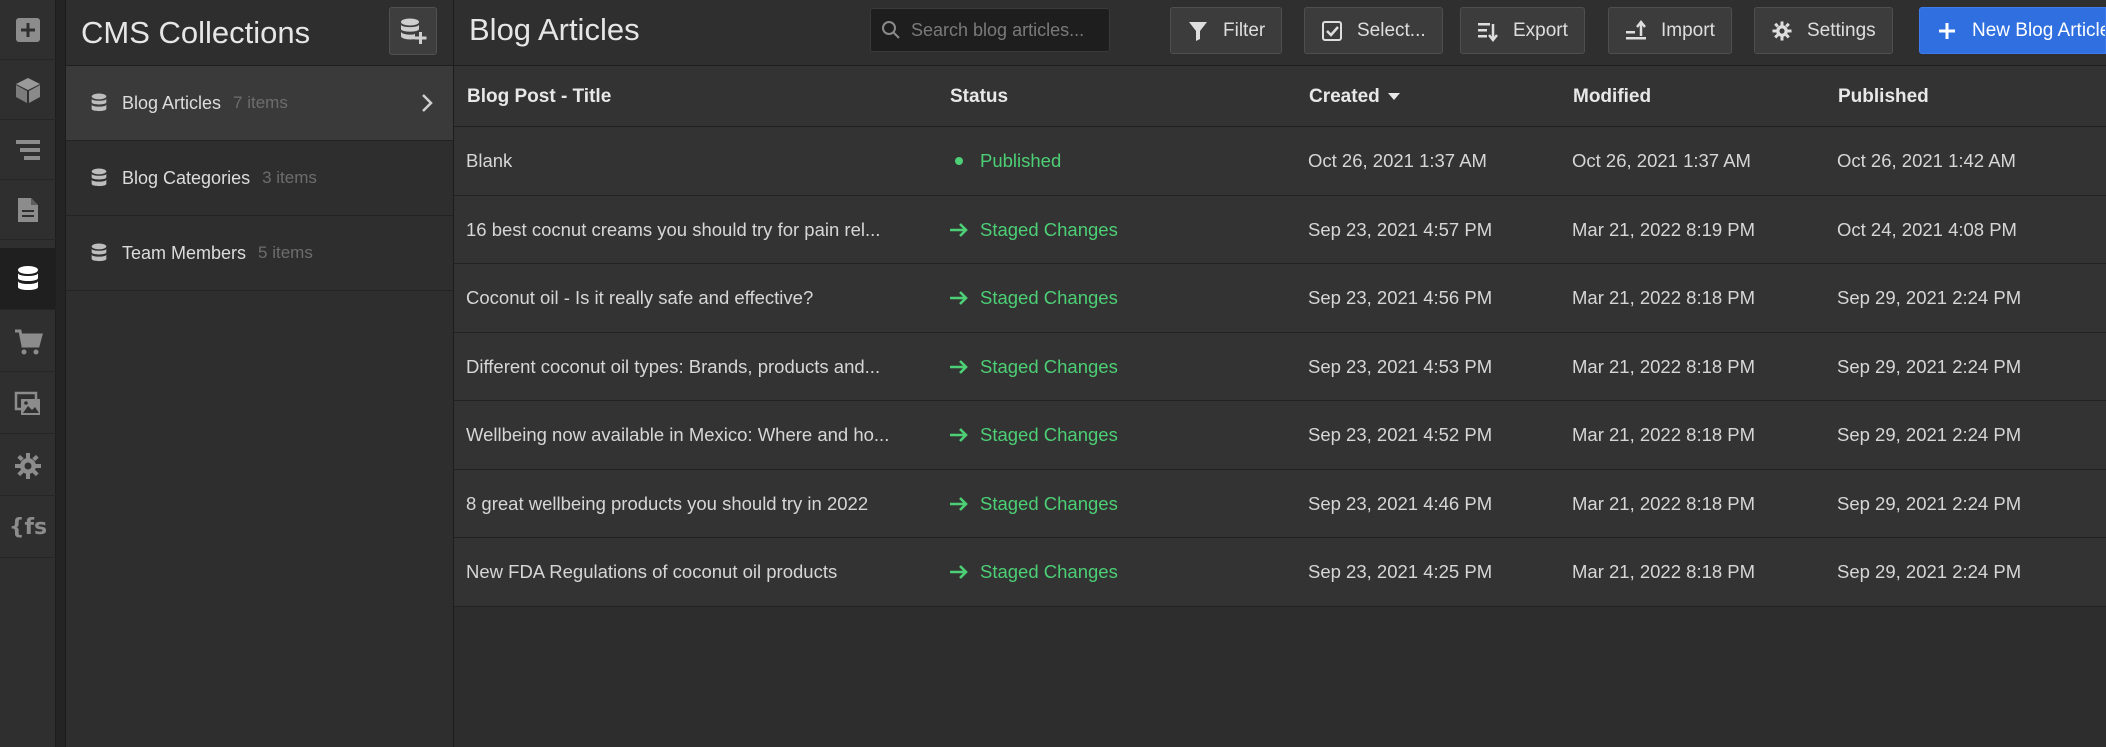  I want to click on layers-icon, so click(28, 149).